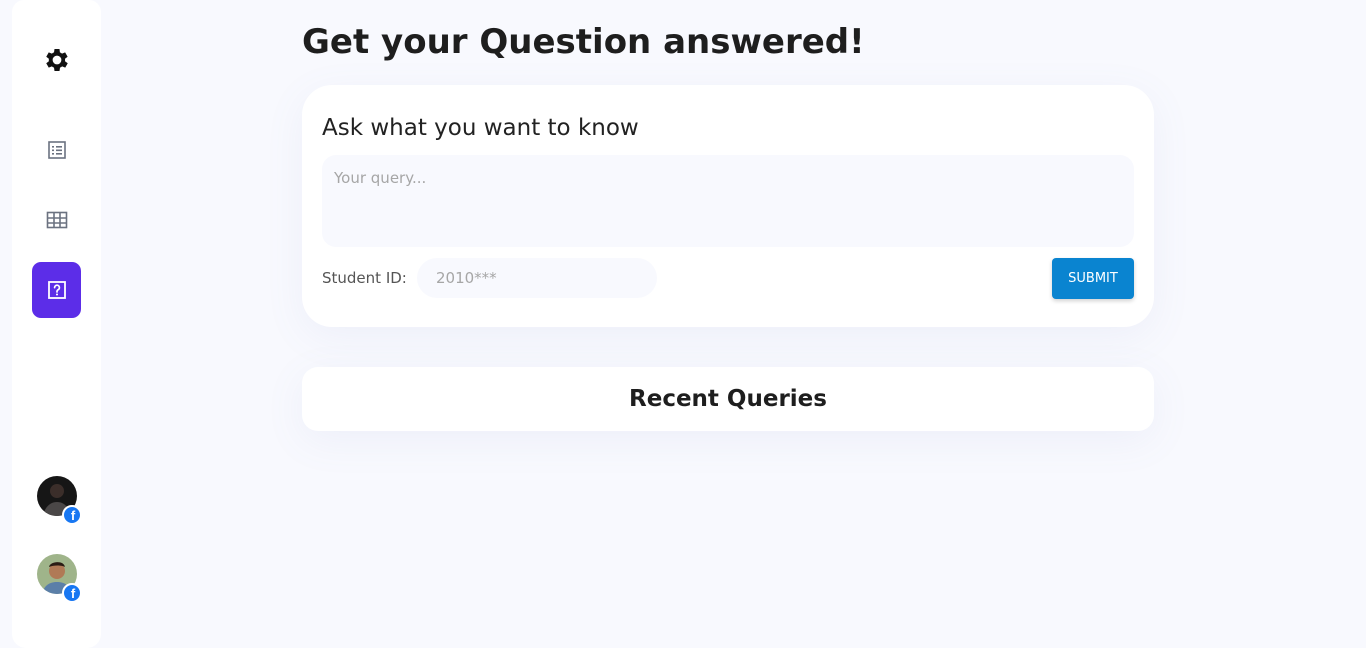  Describe the element at coordinates (583, 42) in the screenshot. I see `page-title: Get your Question answered!` at that location.